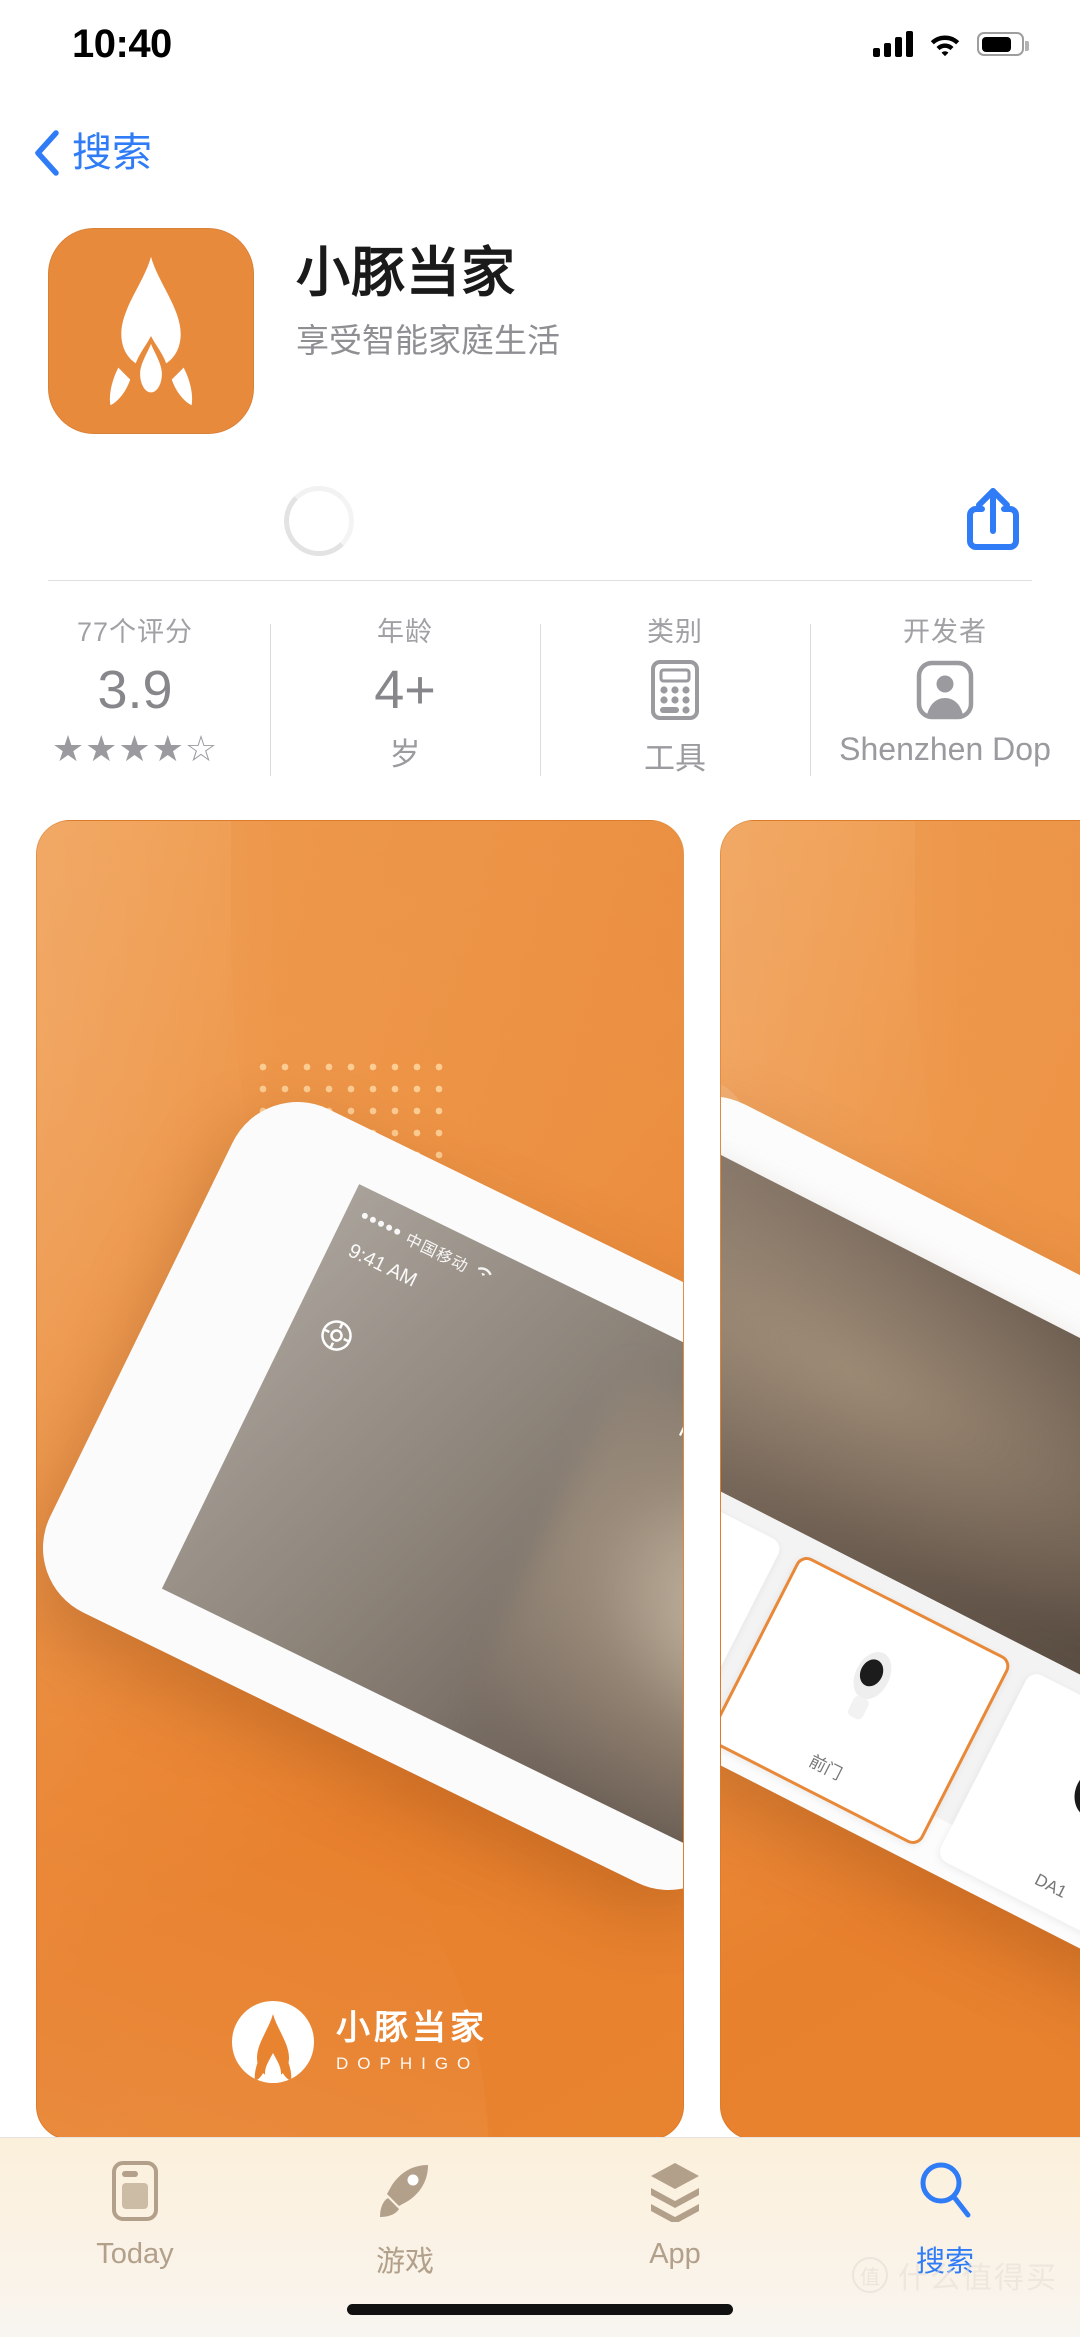 This screenshot has width=1080, height=2337. I want to click on app-action-row, so click(540, 521).